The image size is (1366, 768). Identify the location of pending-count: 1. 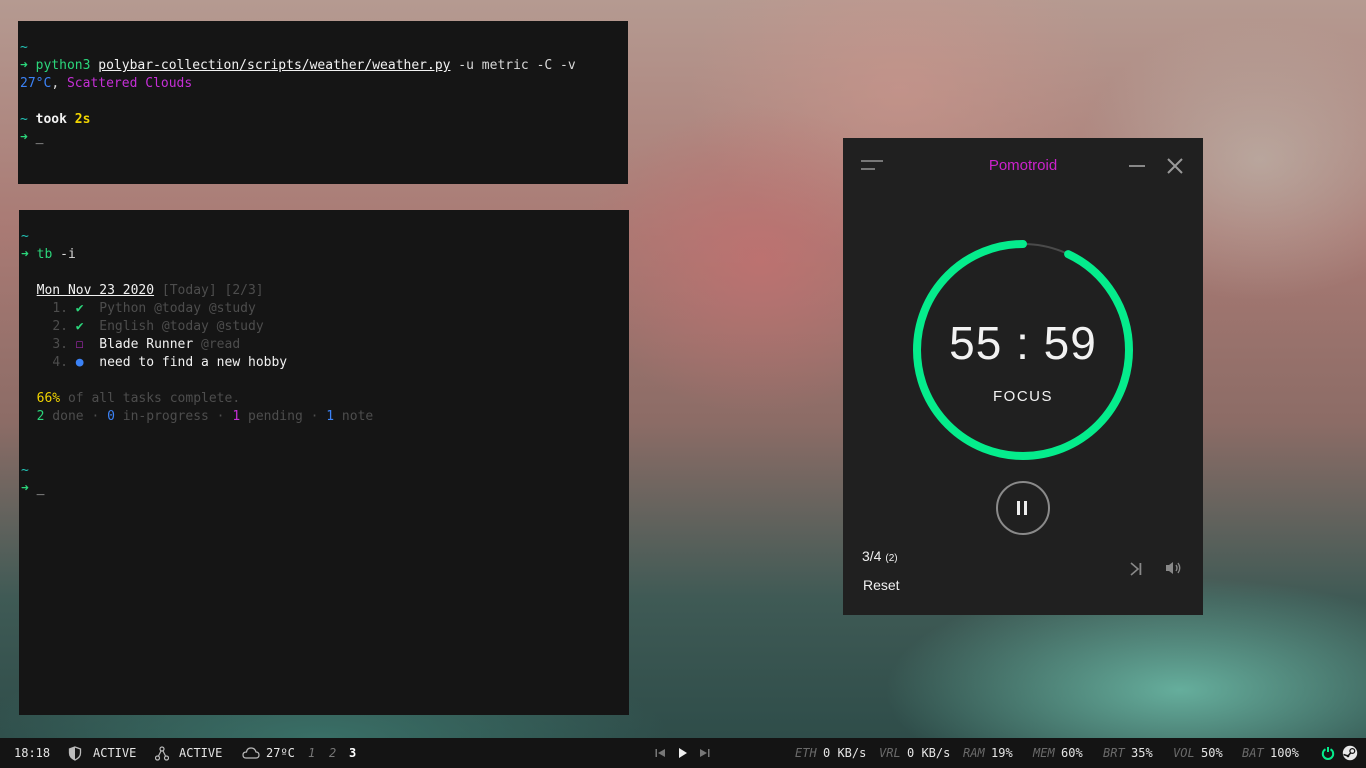
(236, 416).